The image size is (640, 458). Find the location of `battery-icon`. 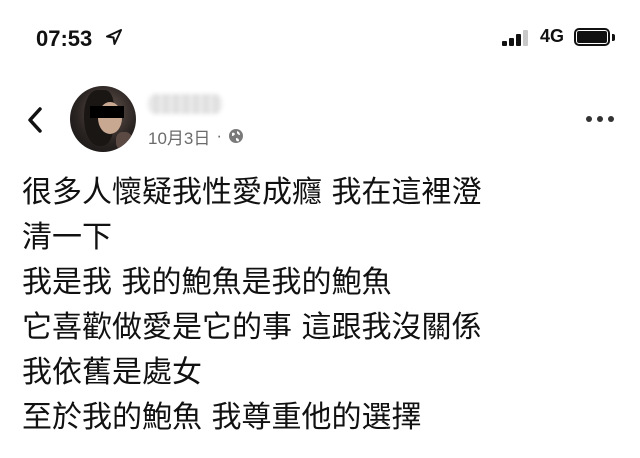

battery-icon is located at coordinates (596, 38).